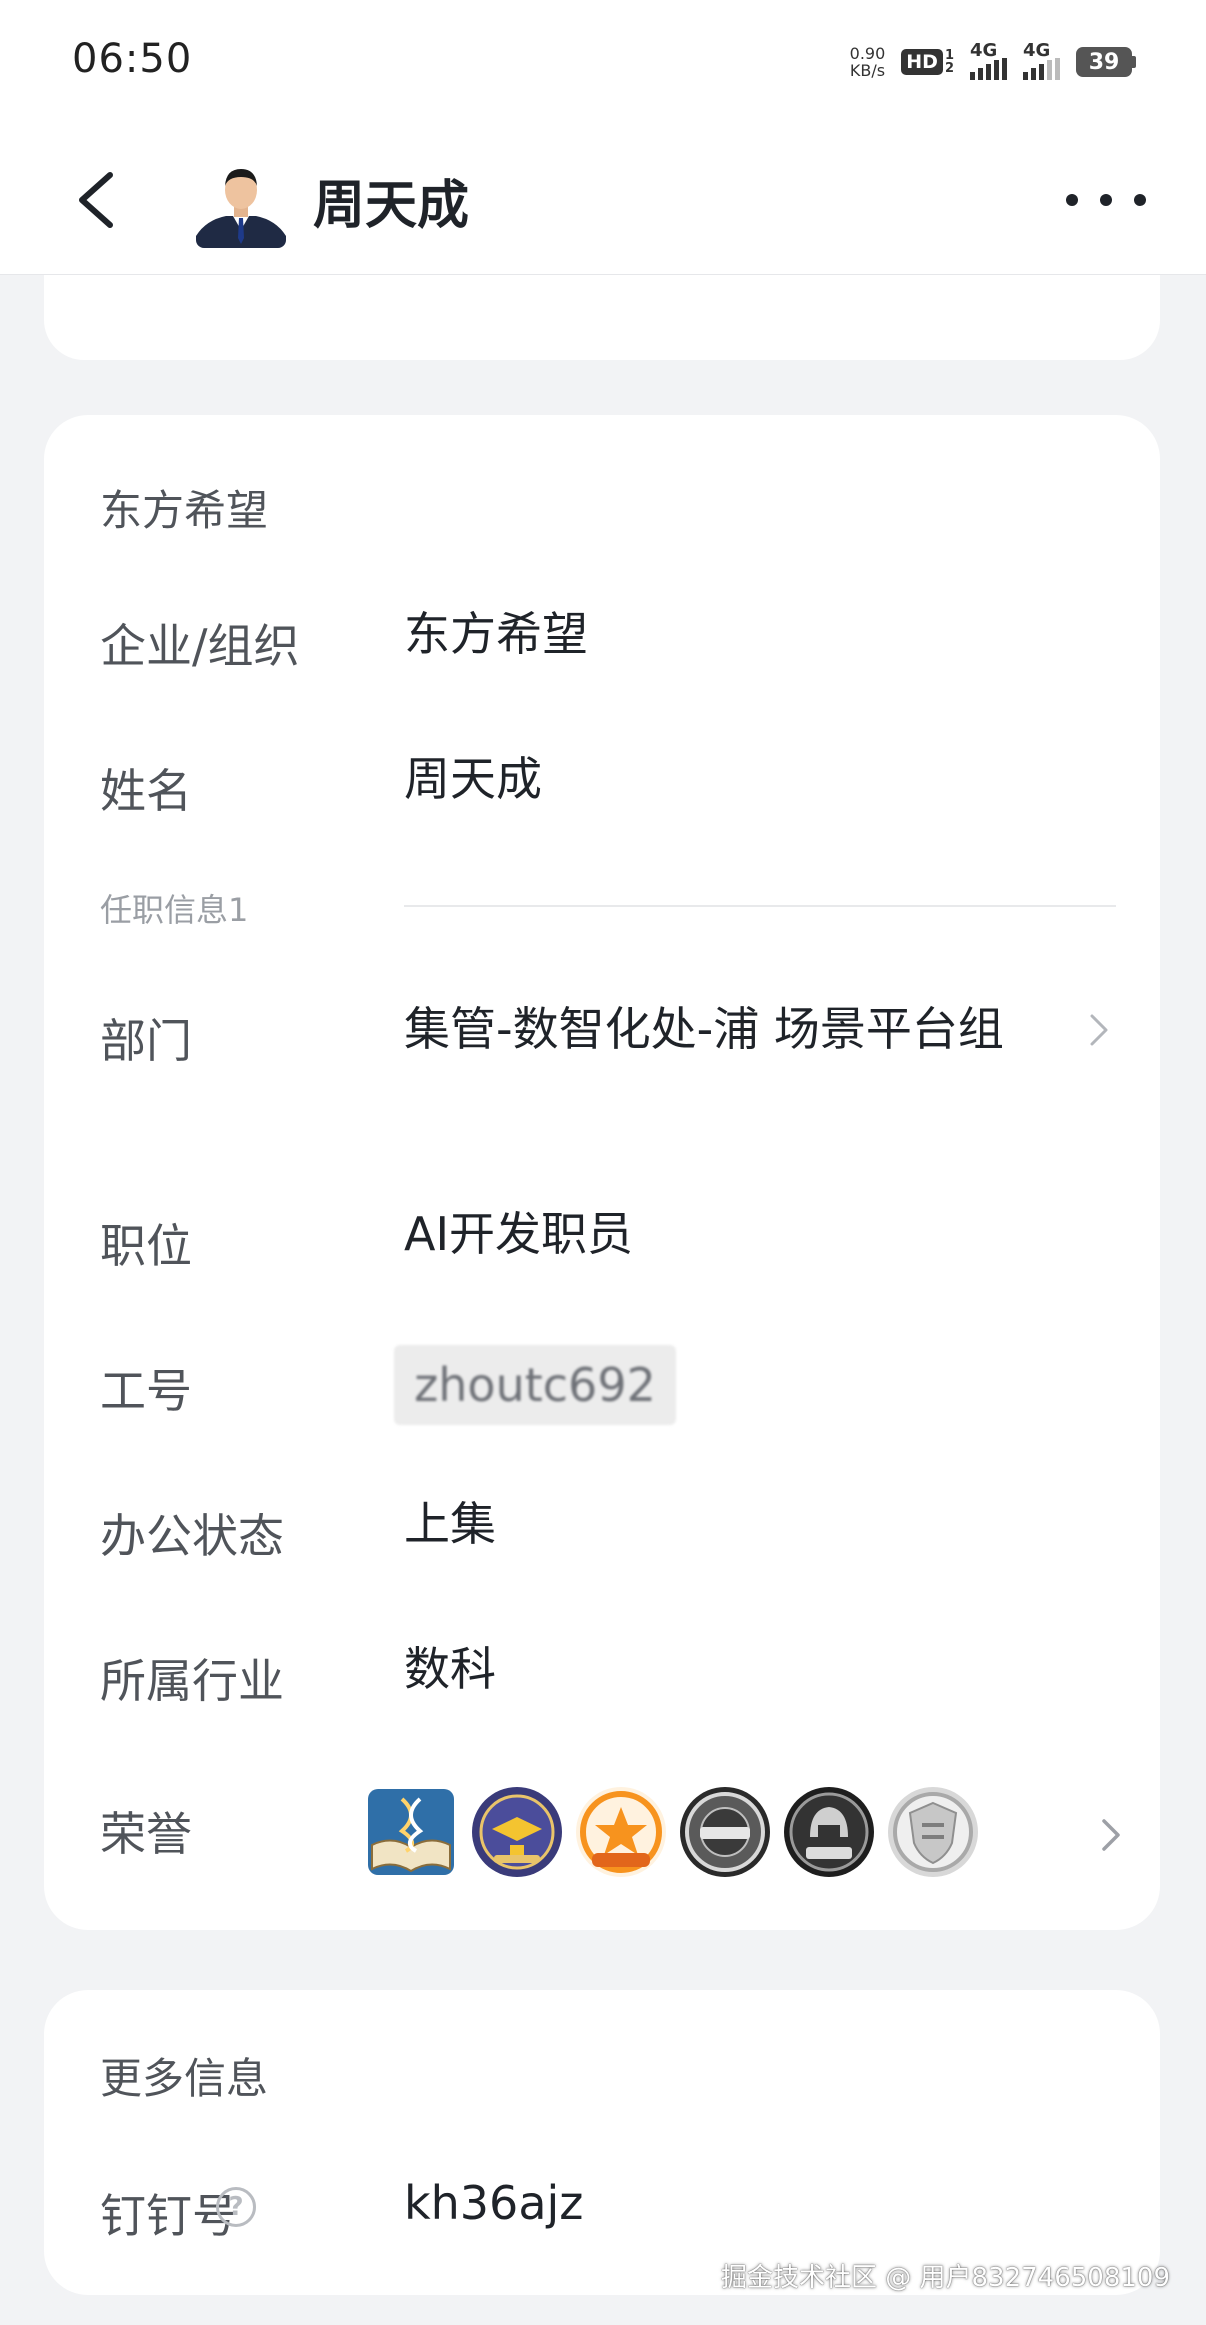  Describe the element at coordinates (602, 2142) in the screenshot. I see `more-info-card: 更多信息 钉钉号 kh36ajz` at that location.